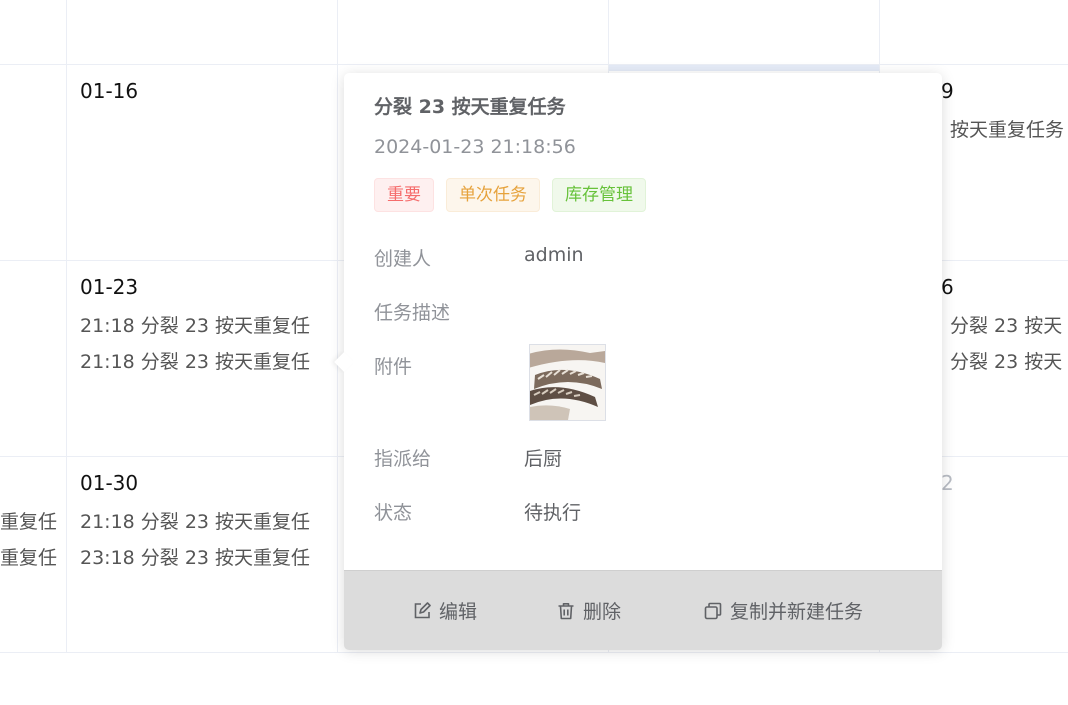 The height and width of the screenshot is (705, 1068). What do you see at coordinates (554, 255) in the screenshot?
I see `creator-value: admin` at bounding box center [554, 255].